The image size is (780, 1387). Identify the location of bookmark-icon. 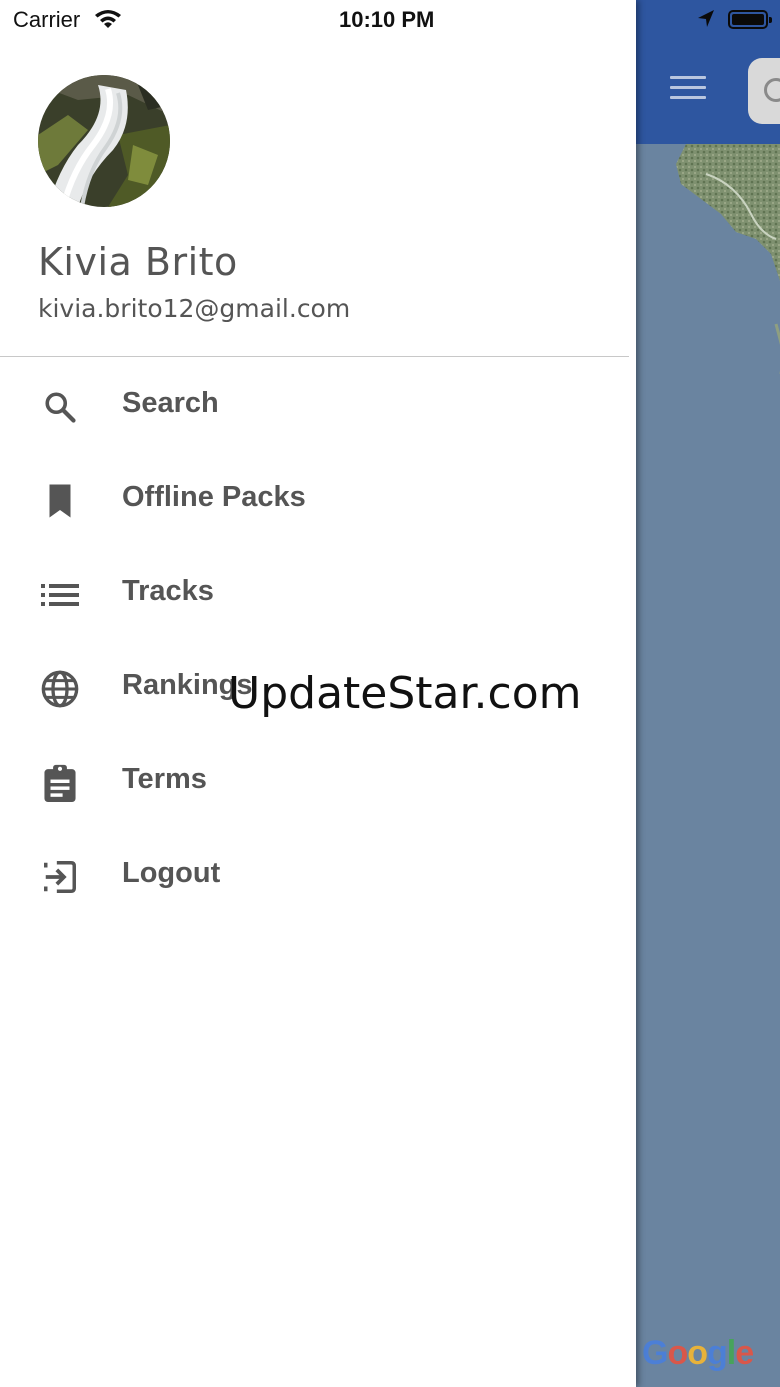
(60, 501).